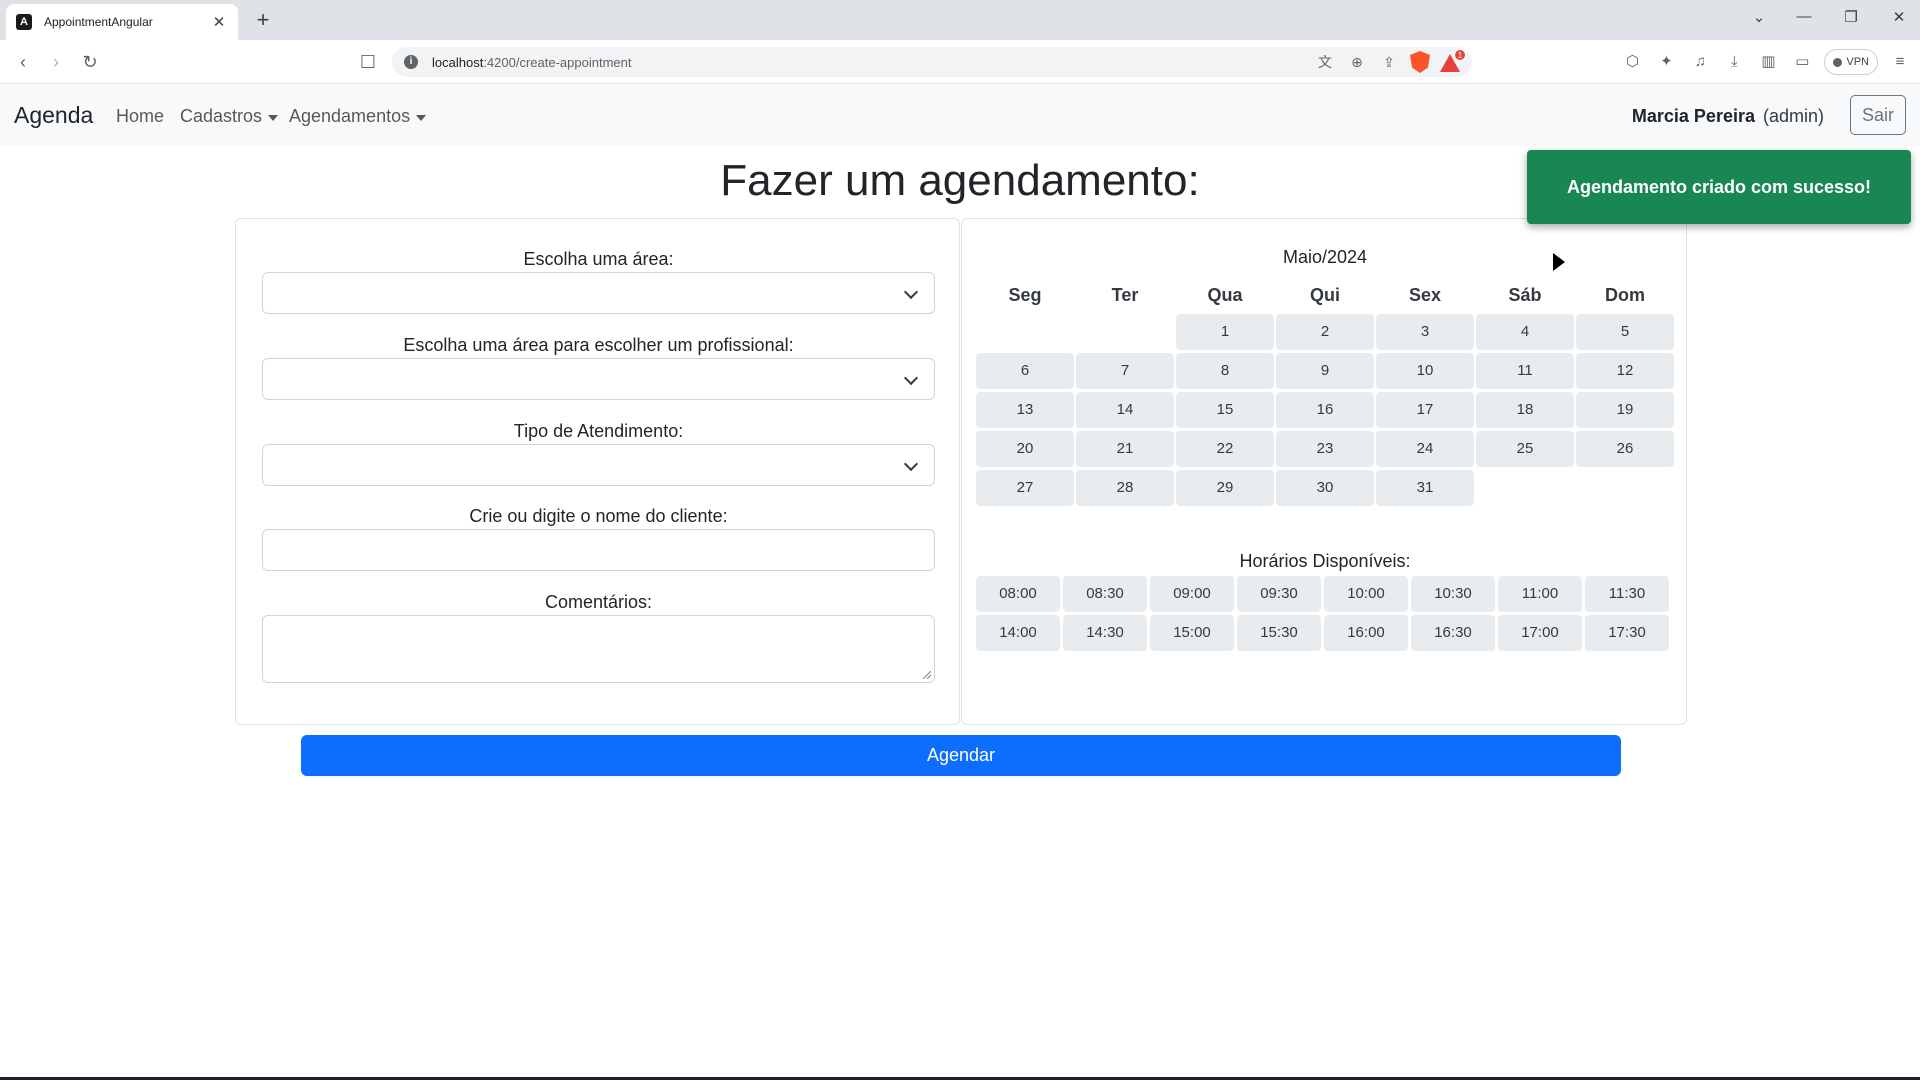  Describe the element at coordinates (1540, 633) in the screenshot. I see `time-slot-button: 17:00` at that location.